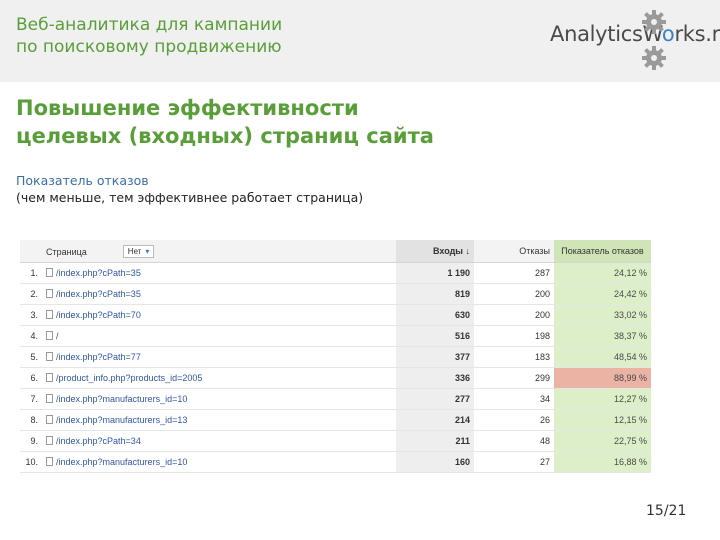 The height and width of the screenshot is (540, 720). What do you see at coordinates (219, 336) in the screenshot?
I see `row-page-cell: /` at bounding box center [219, 336].